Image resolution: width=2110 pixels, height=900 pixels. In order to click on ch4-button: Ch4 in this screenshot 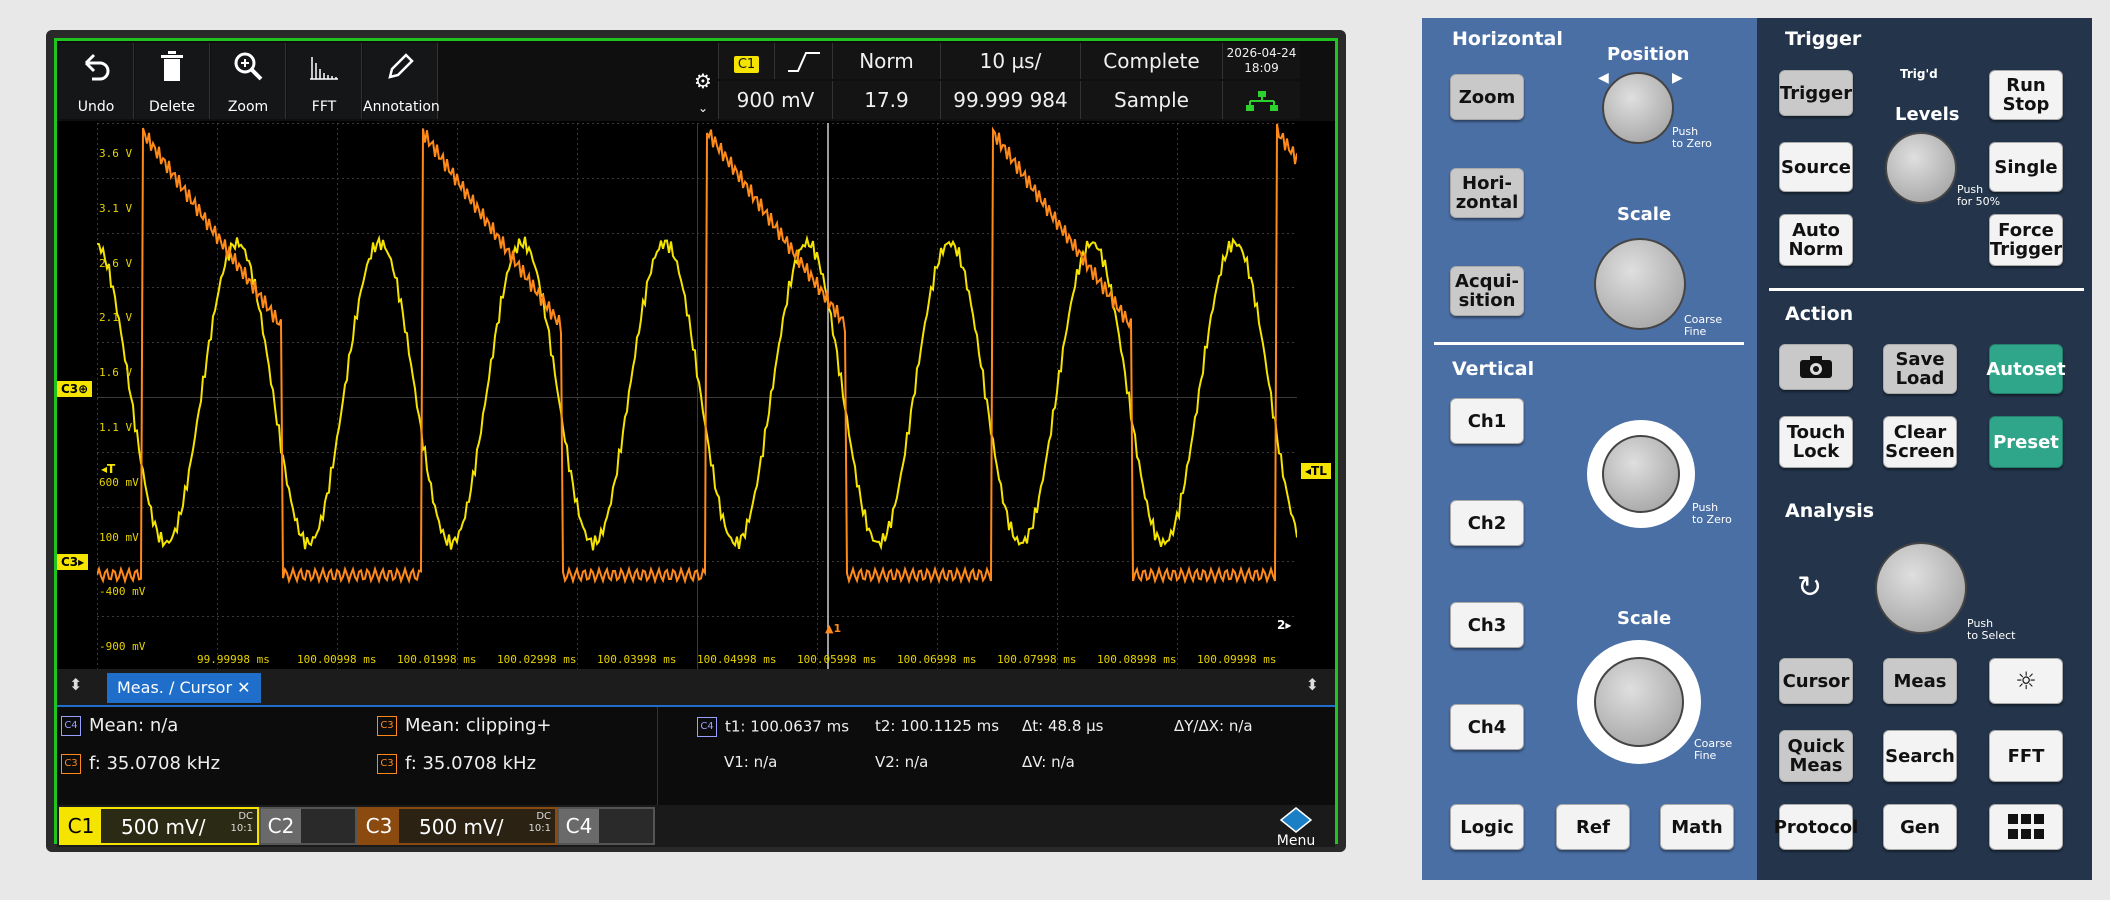, I will do `click(1487, 727)`.